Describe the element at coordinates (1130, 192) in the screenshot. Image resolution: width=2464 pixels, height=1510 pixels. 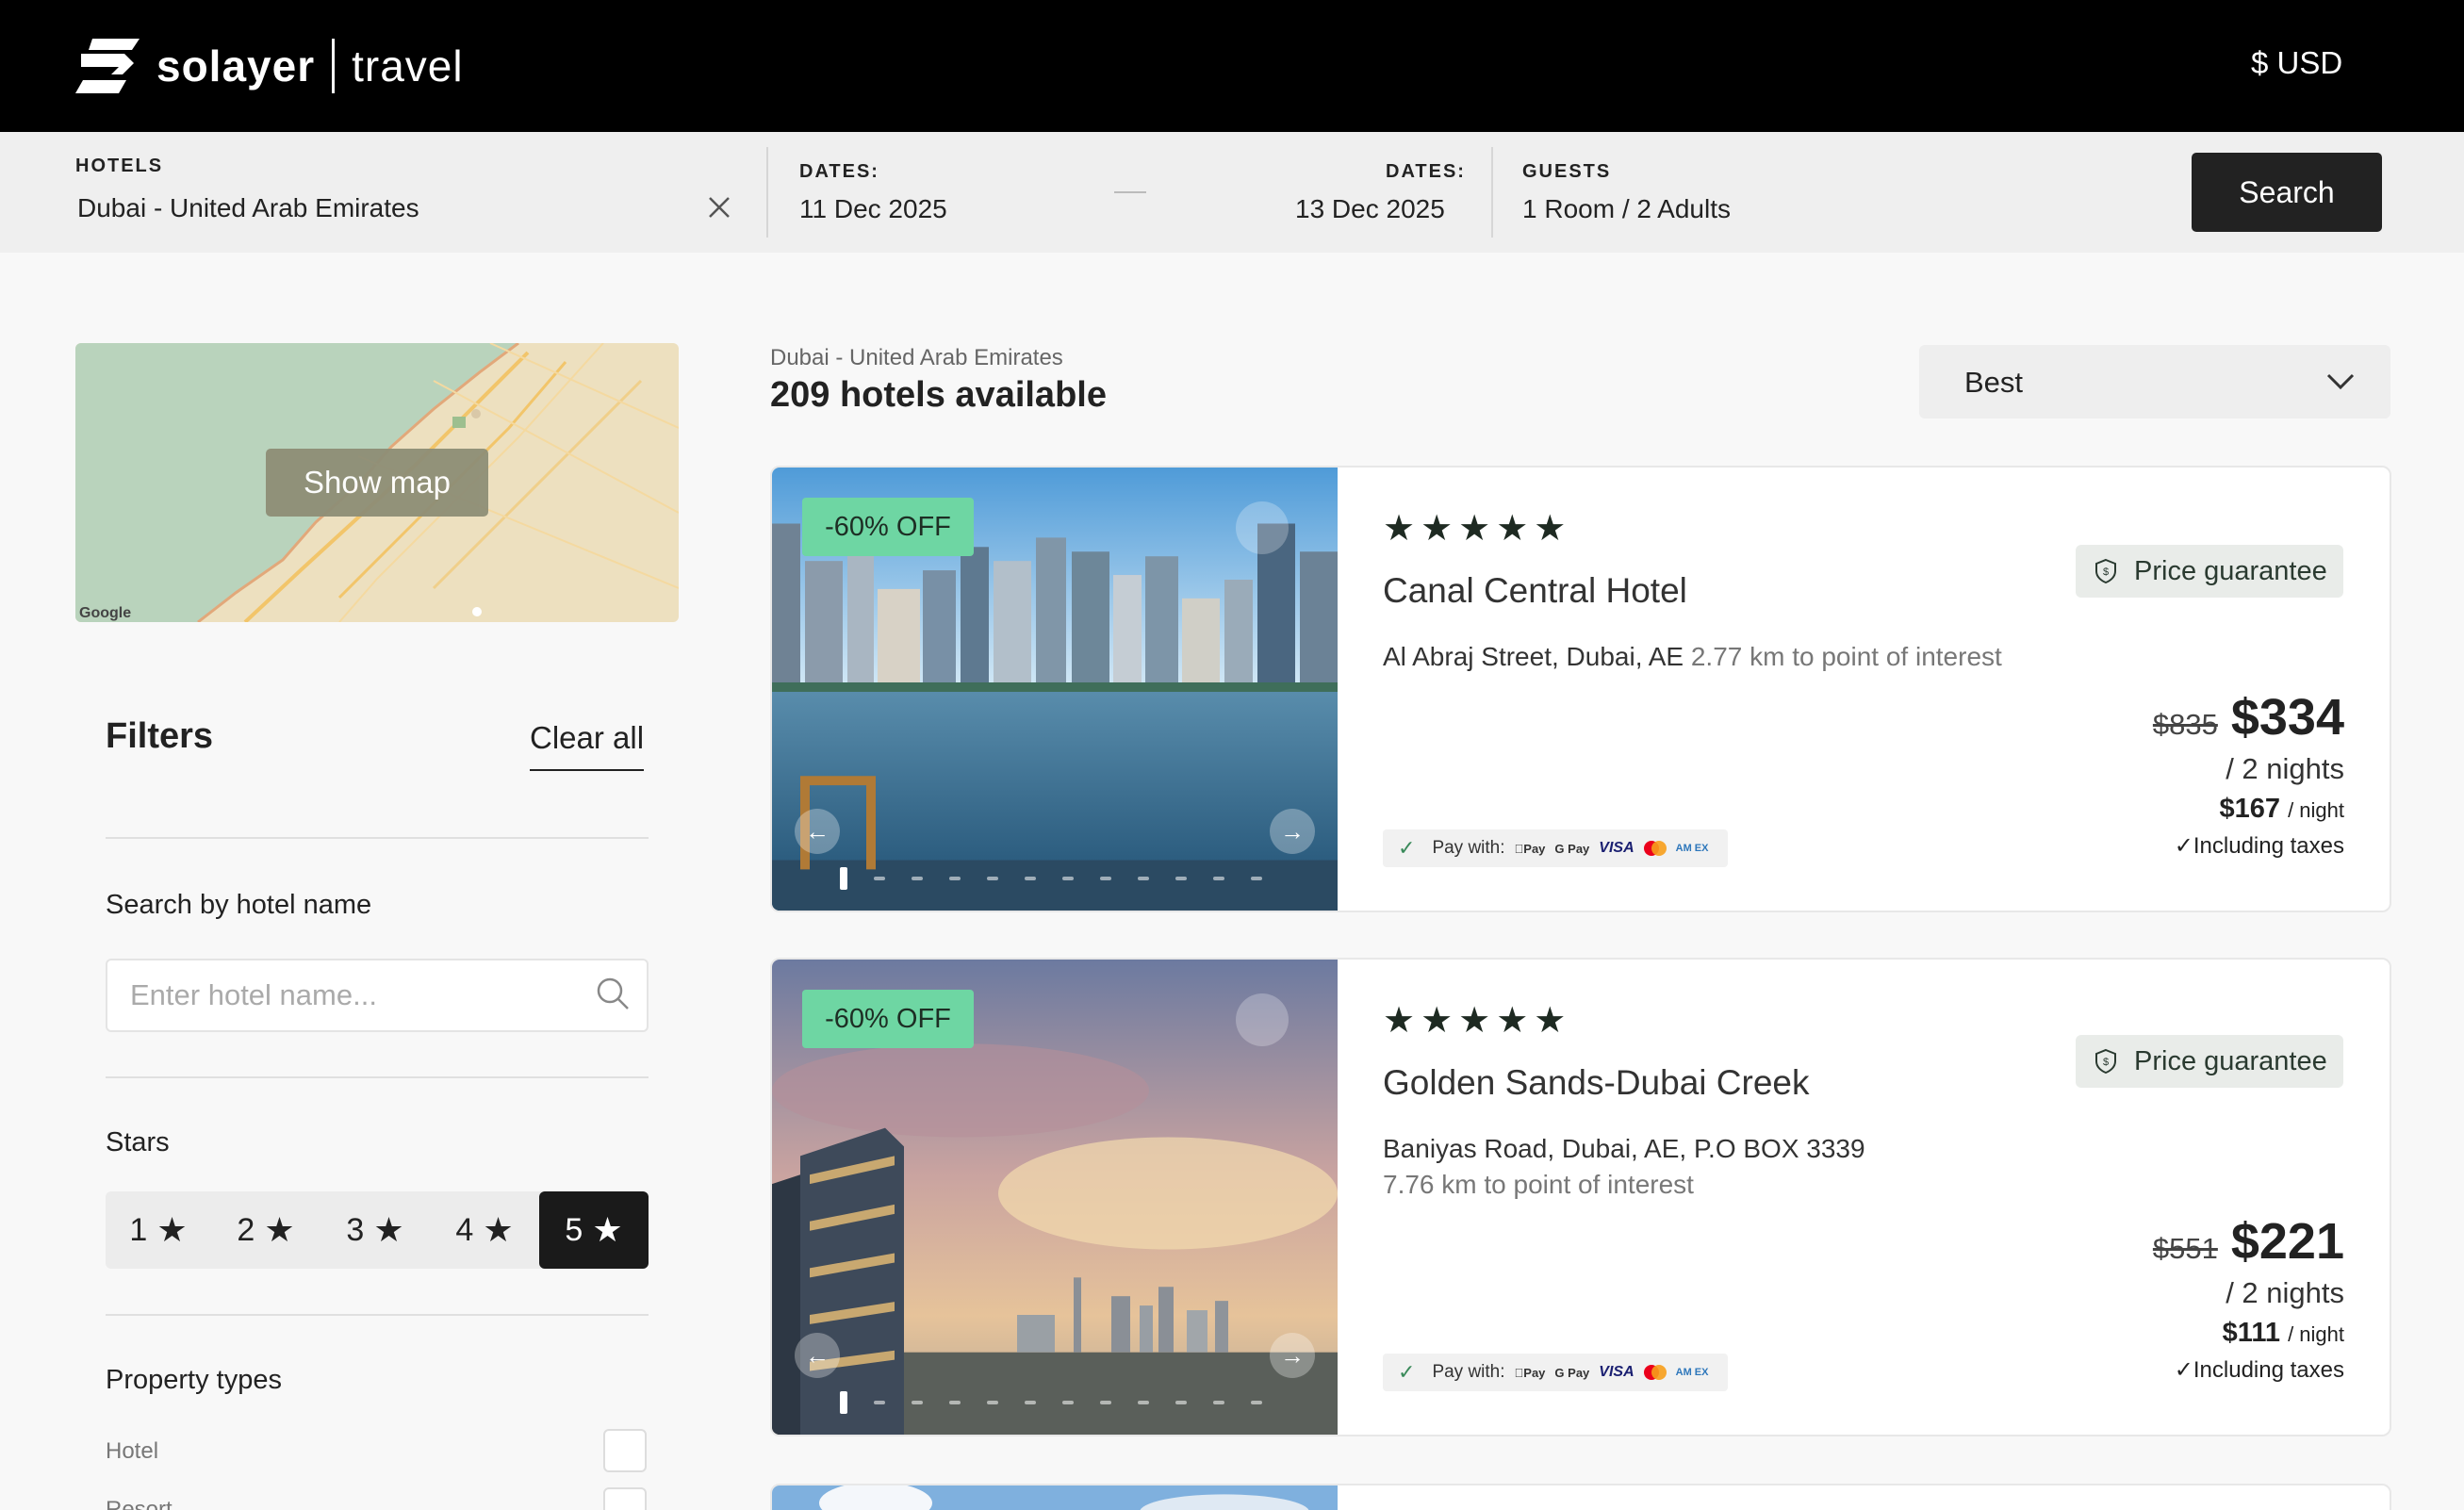
I see `date-range-dash` at that location.